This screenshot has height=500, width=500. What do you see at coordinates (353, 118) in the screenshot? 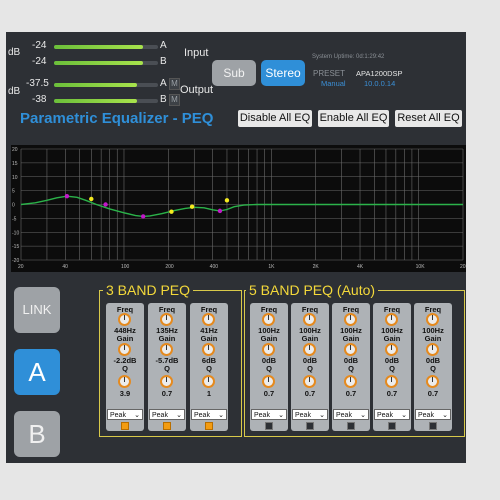
I see `enable-all-eq-button: Enable All EQ` at bounding box center [353, 118].